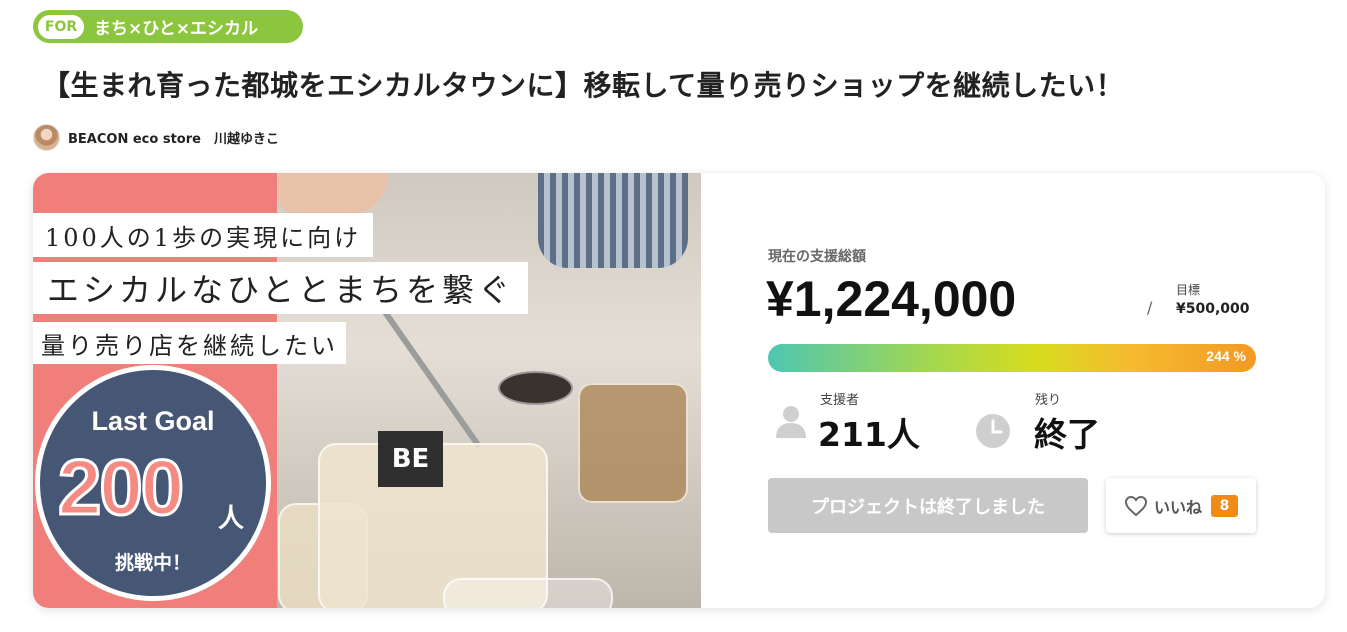 Image resolution: width=1347 pixels, height=632 pixels. What do you see at coordinates (410, 459) in the screenshot?
I see `jar-label: BE` at bounding box center [410, 459].